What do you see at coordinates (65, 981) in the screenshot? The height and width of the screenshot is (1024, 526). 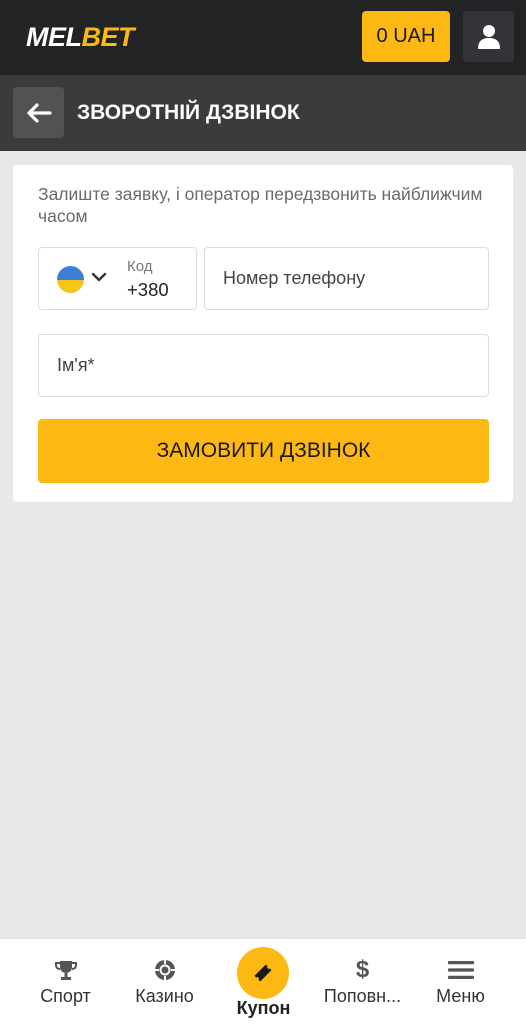 I see `nav-item-sport: Спорт` at bounding box center [65, 981].